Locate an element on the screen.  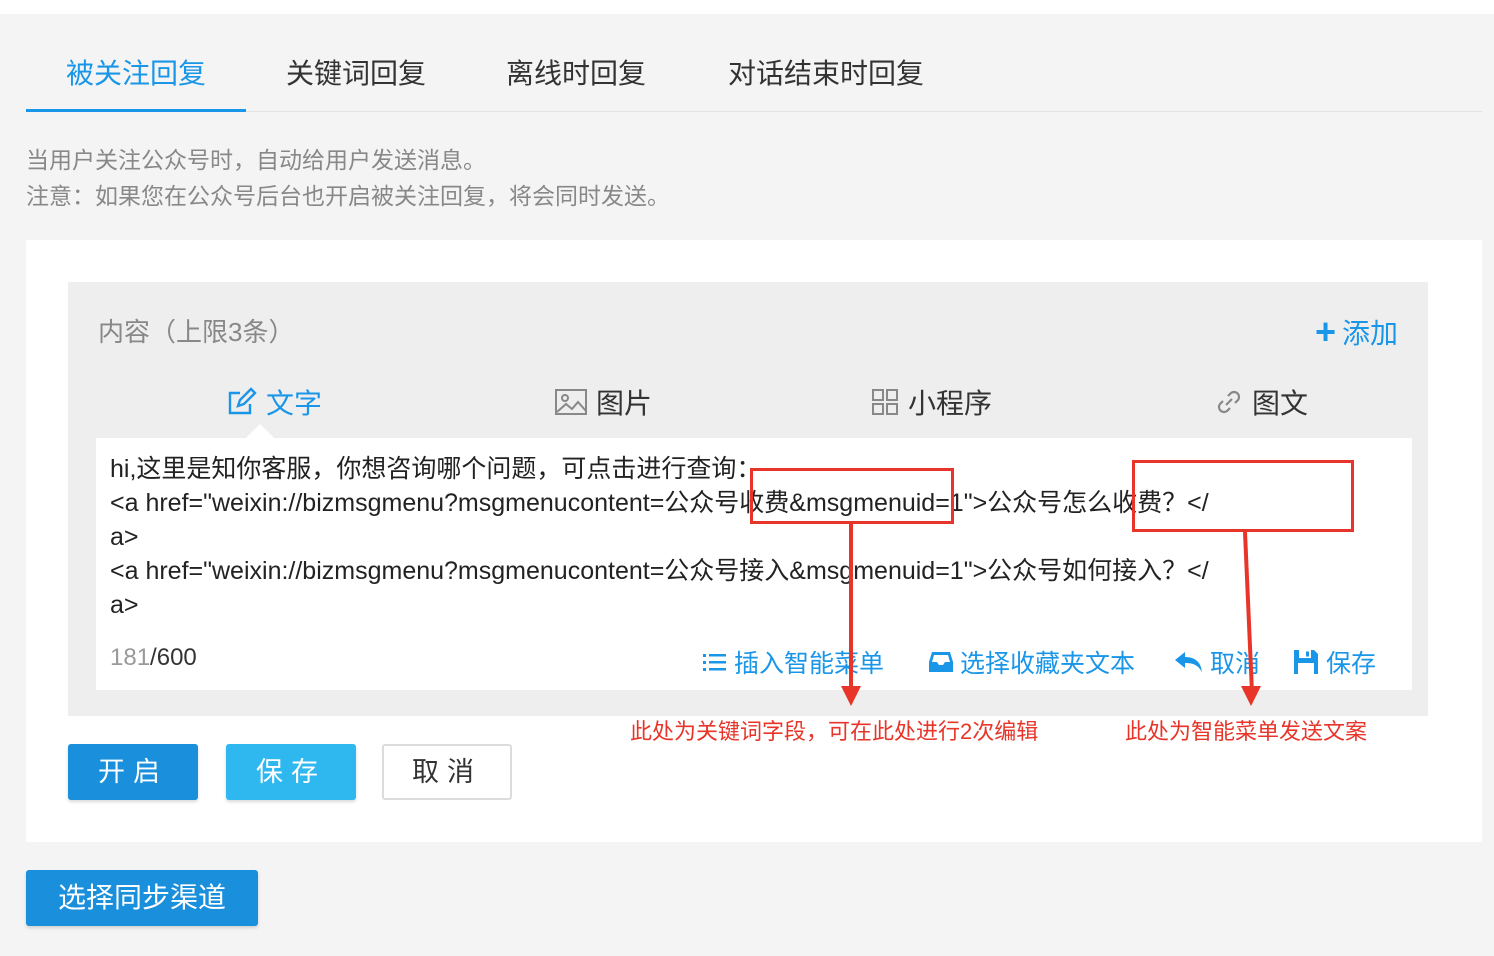
editor-line: a> is located at coordinates (124, 605).